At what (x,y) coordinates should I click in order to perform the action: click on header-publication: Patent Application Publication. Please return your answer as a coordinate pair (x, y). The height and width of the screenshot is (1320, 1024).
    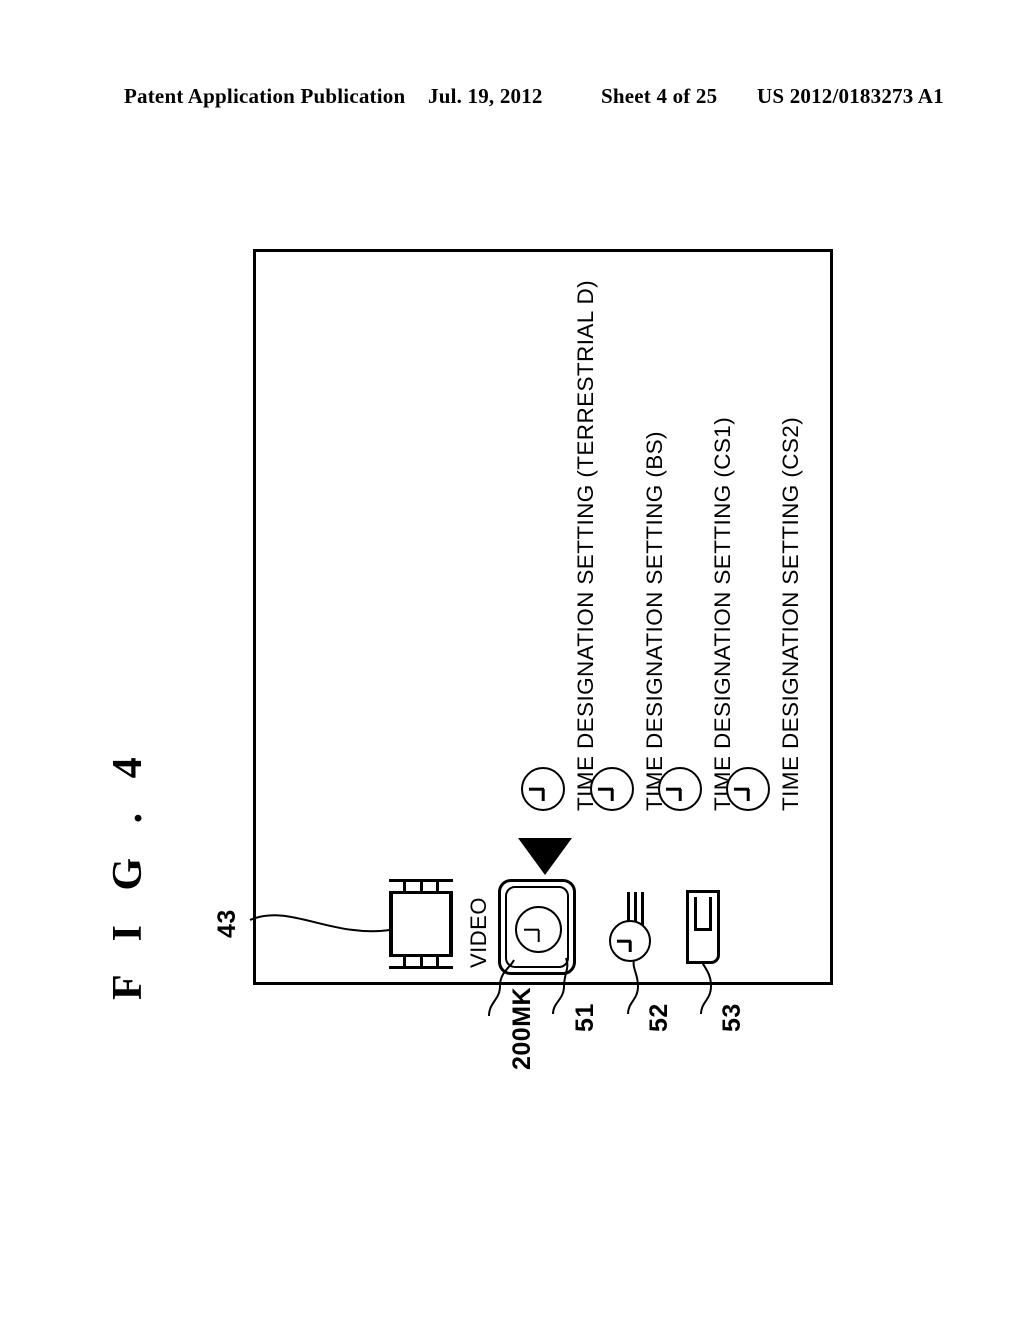
    Looking at the image, I should click on (265, 96).